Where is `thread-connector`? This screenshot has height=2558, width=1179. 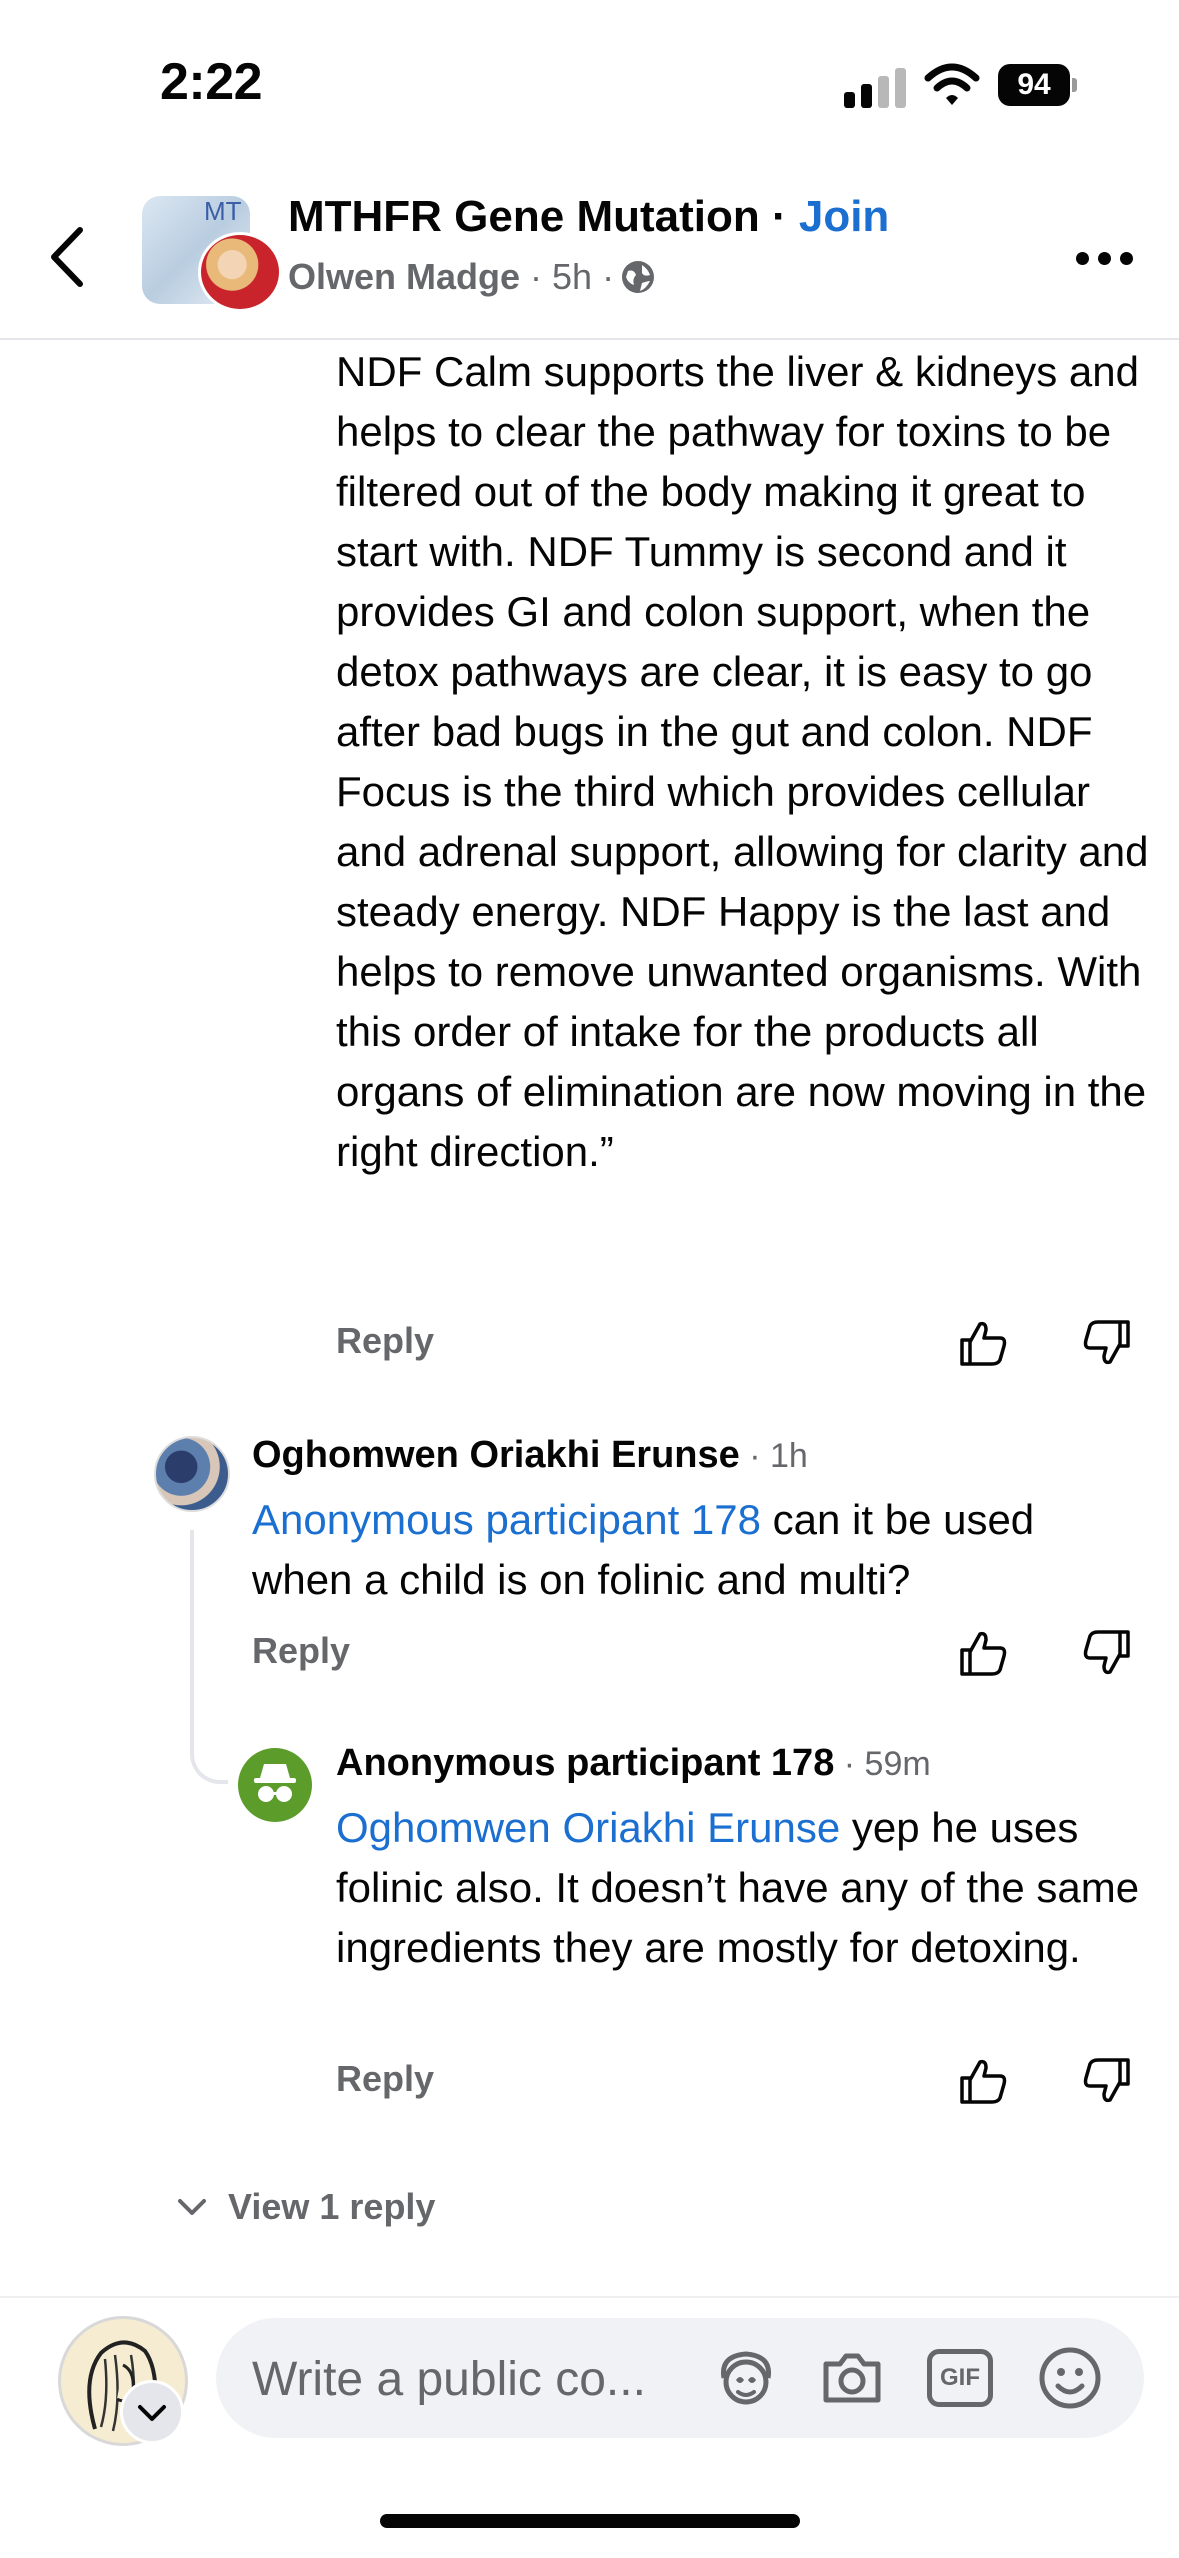
thread-connector is located at coordinates (209, 1657).